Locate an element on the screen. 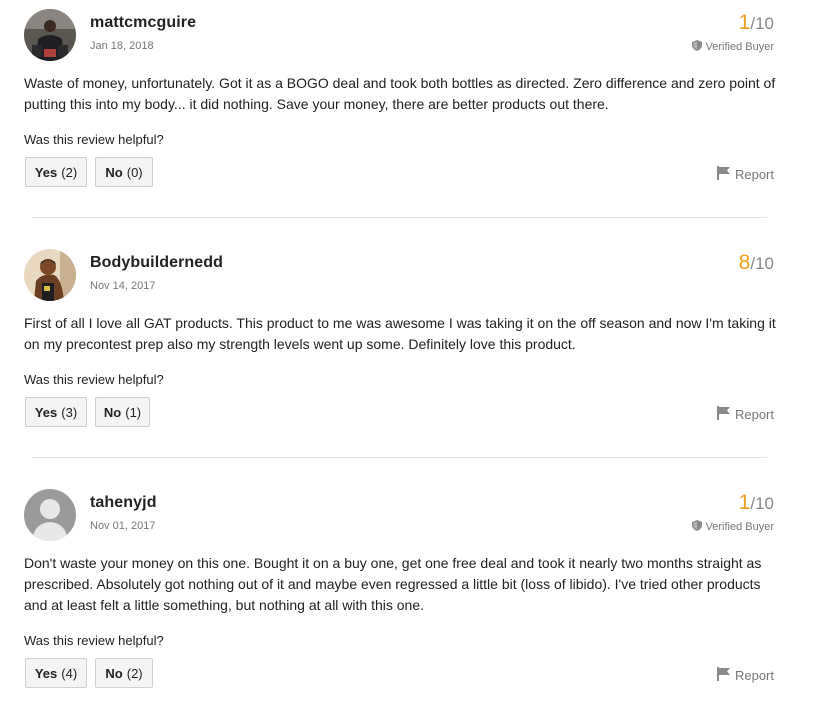 The image size is (820, 717). helpful-no-button: No (1) is located at coordinates (122, 412).